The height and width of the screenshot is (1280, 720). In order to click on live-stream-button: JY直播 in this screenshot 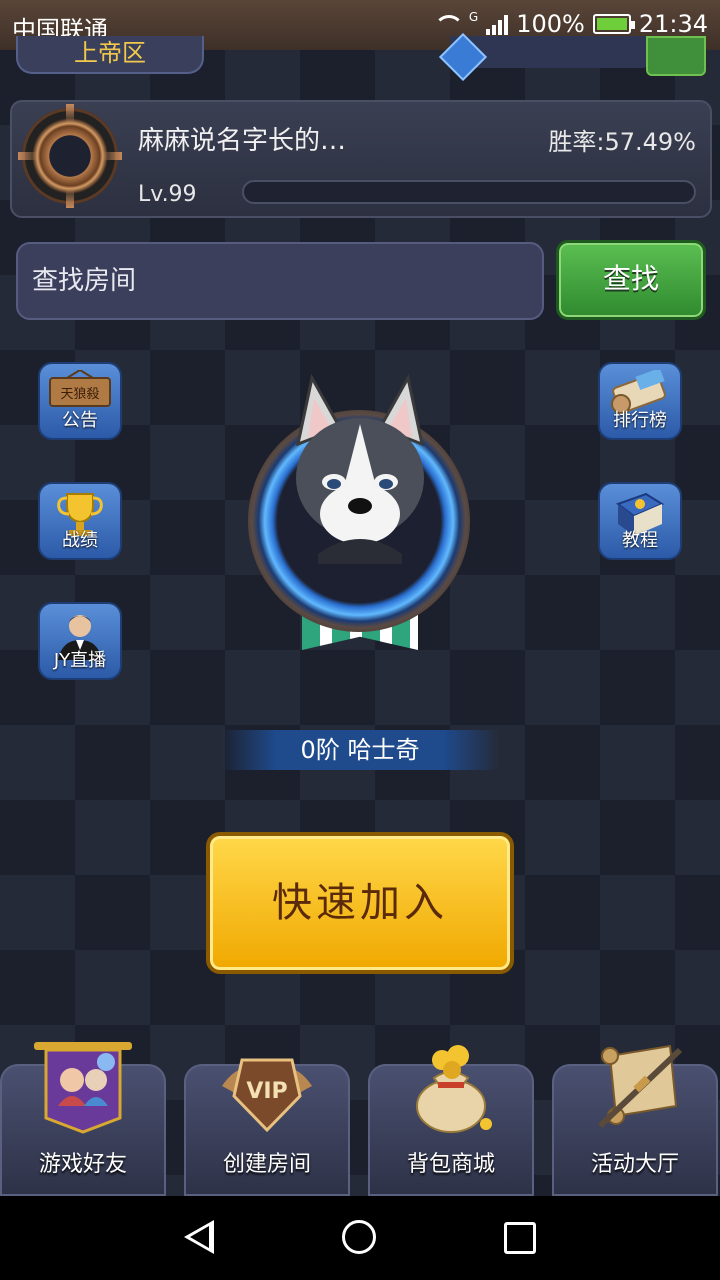, I will do `click(80, 641)`.